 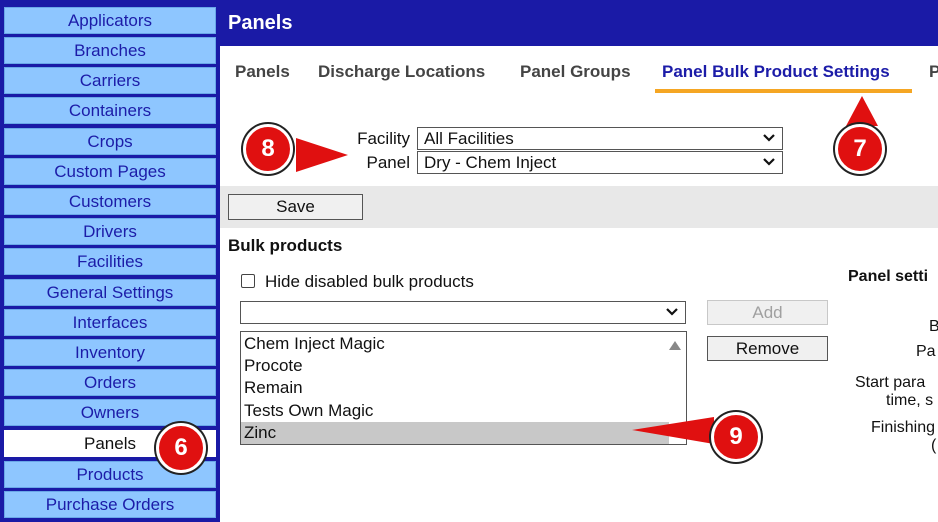 I want to click on callout-badge-6: 6, so click(x=181, y=448).